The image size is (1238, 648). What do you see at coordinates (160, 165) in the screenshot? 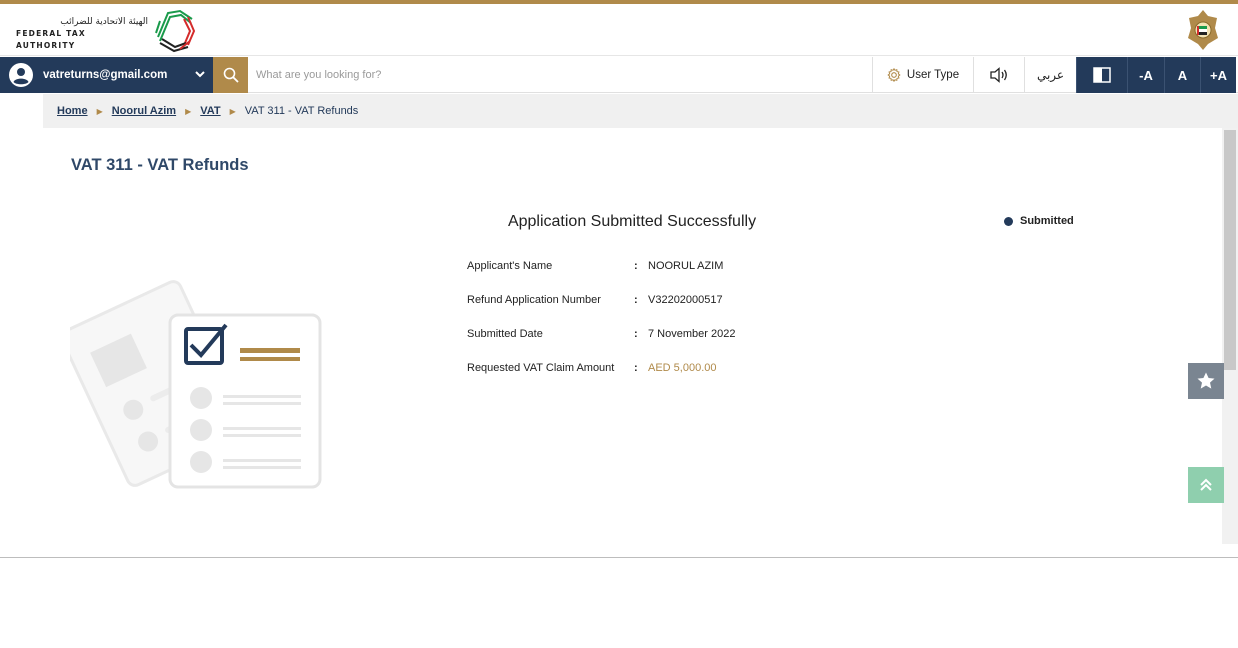
I see `page-title: VAT 311 - VAT Refunds` at bounding box center [160, 165].